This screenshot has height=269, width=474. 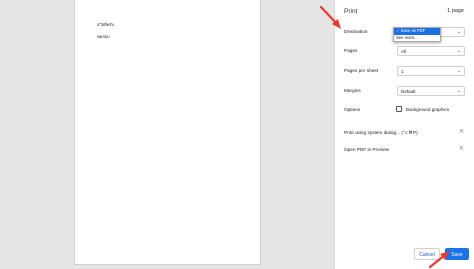 I want to click on page-count: 1 page, so click(x=455, y=11).